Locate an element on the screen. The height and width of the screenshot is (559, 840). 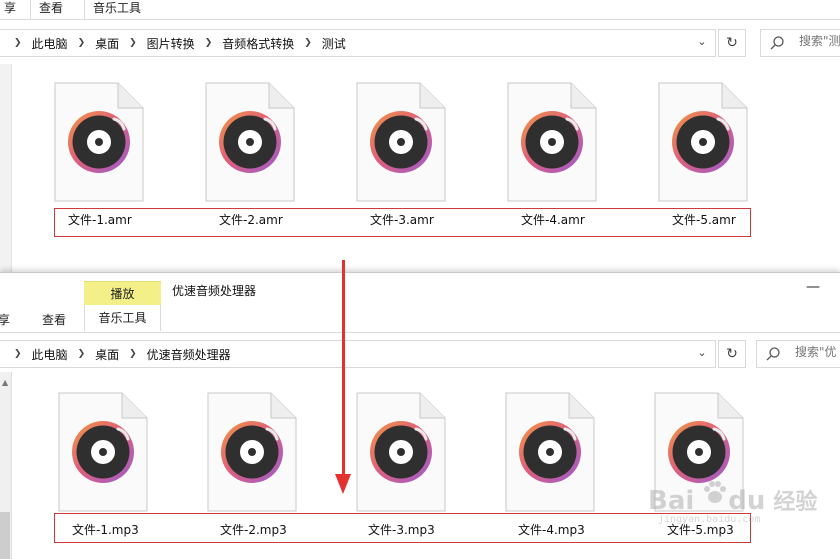
scroll-thumb is located at coordinates (5, 535).